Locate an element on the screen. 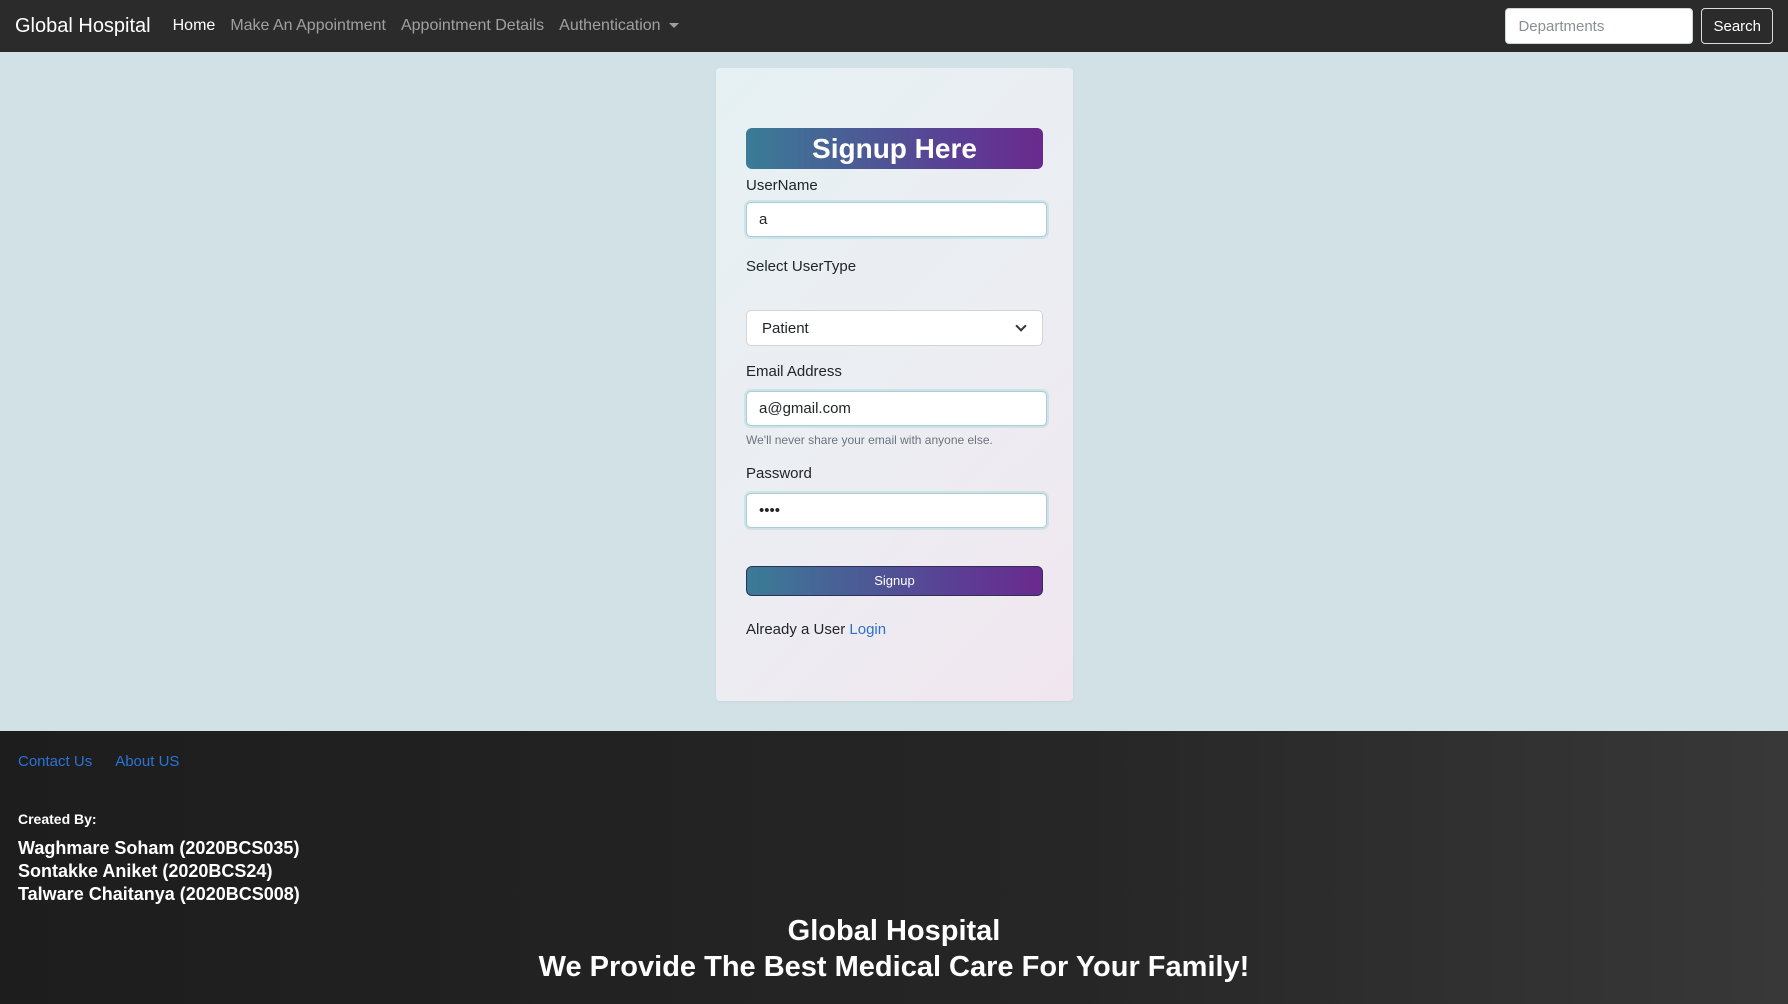  creator-item: Talware Chaitanya (2020BCS008) is located at coordinates (159, 894).